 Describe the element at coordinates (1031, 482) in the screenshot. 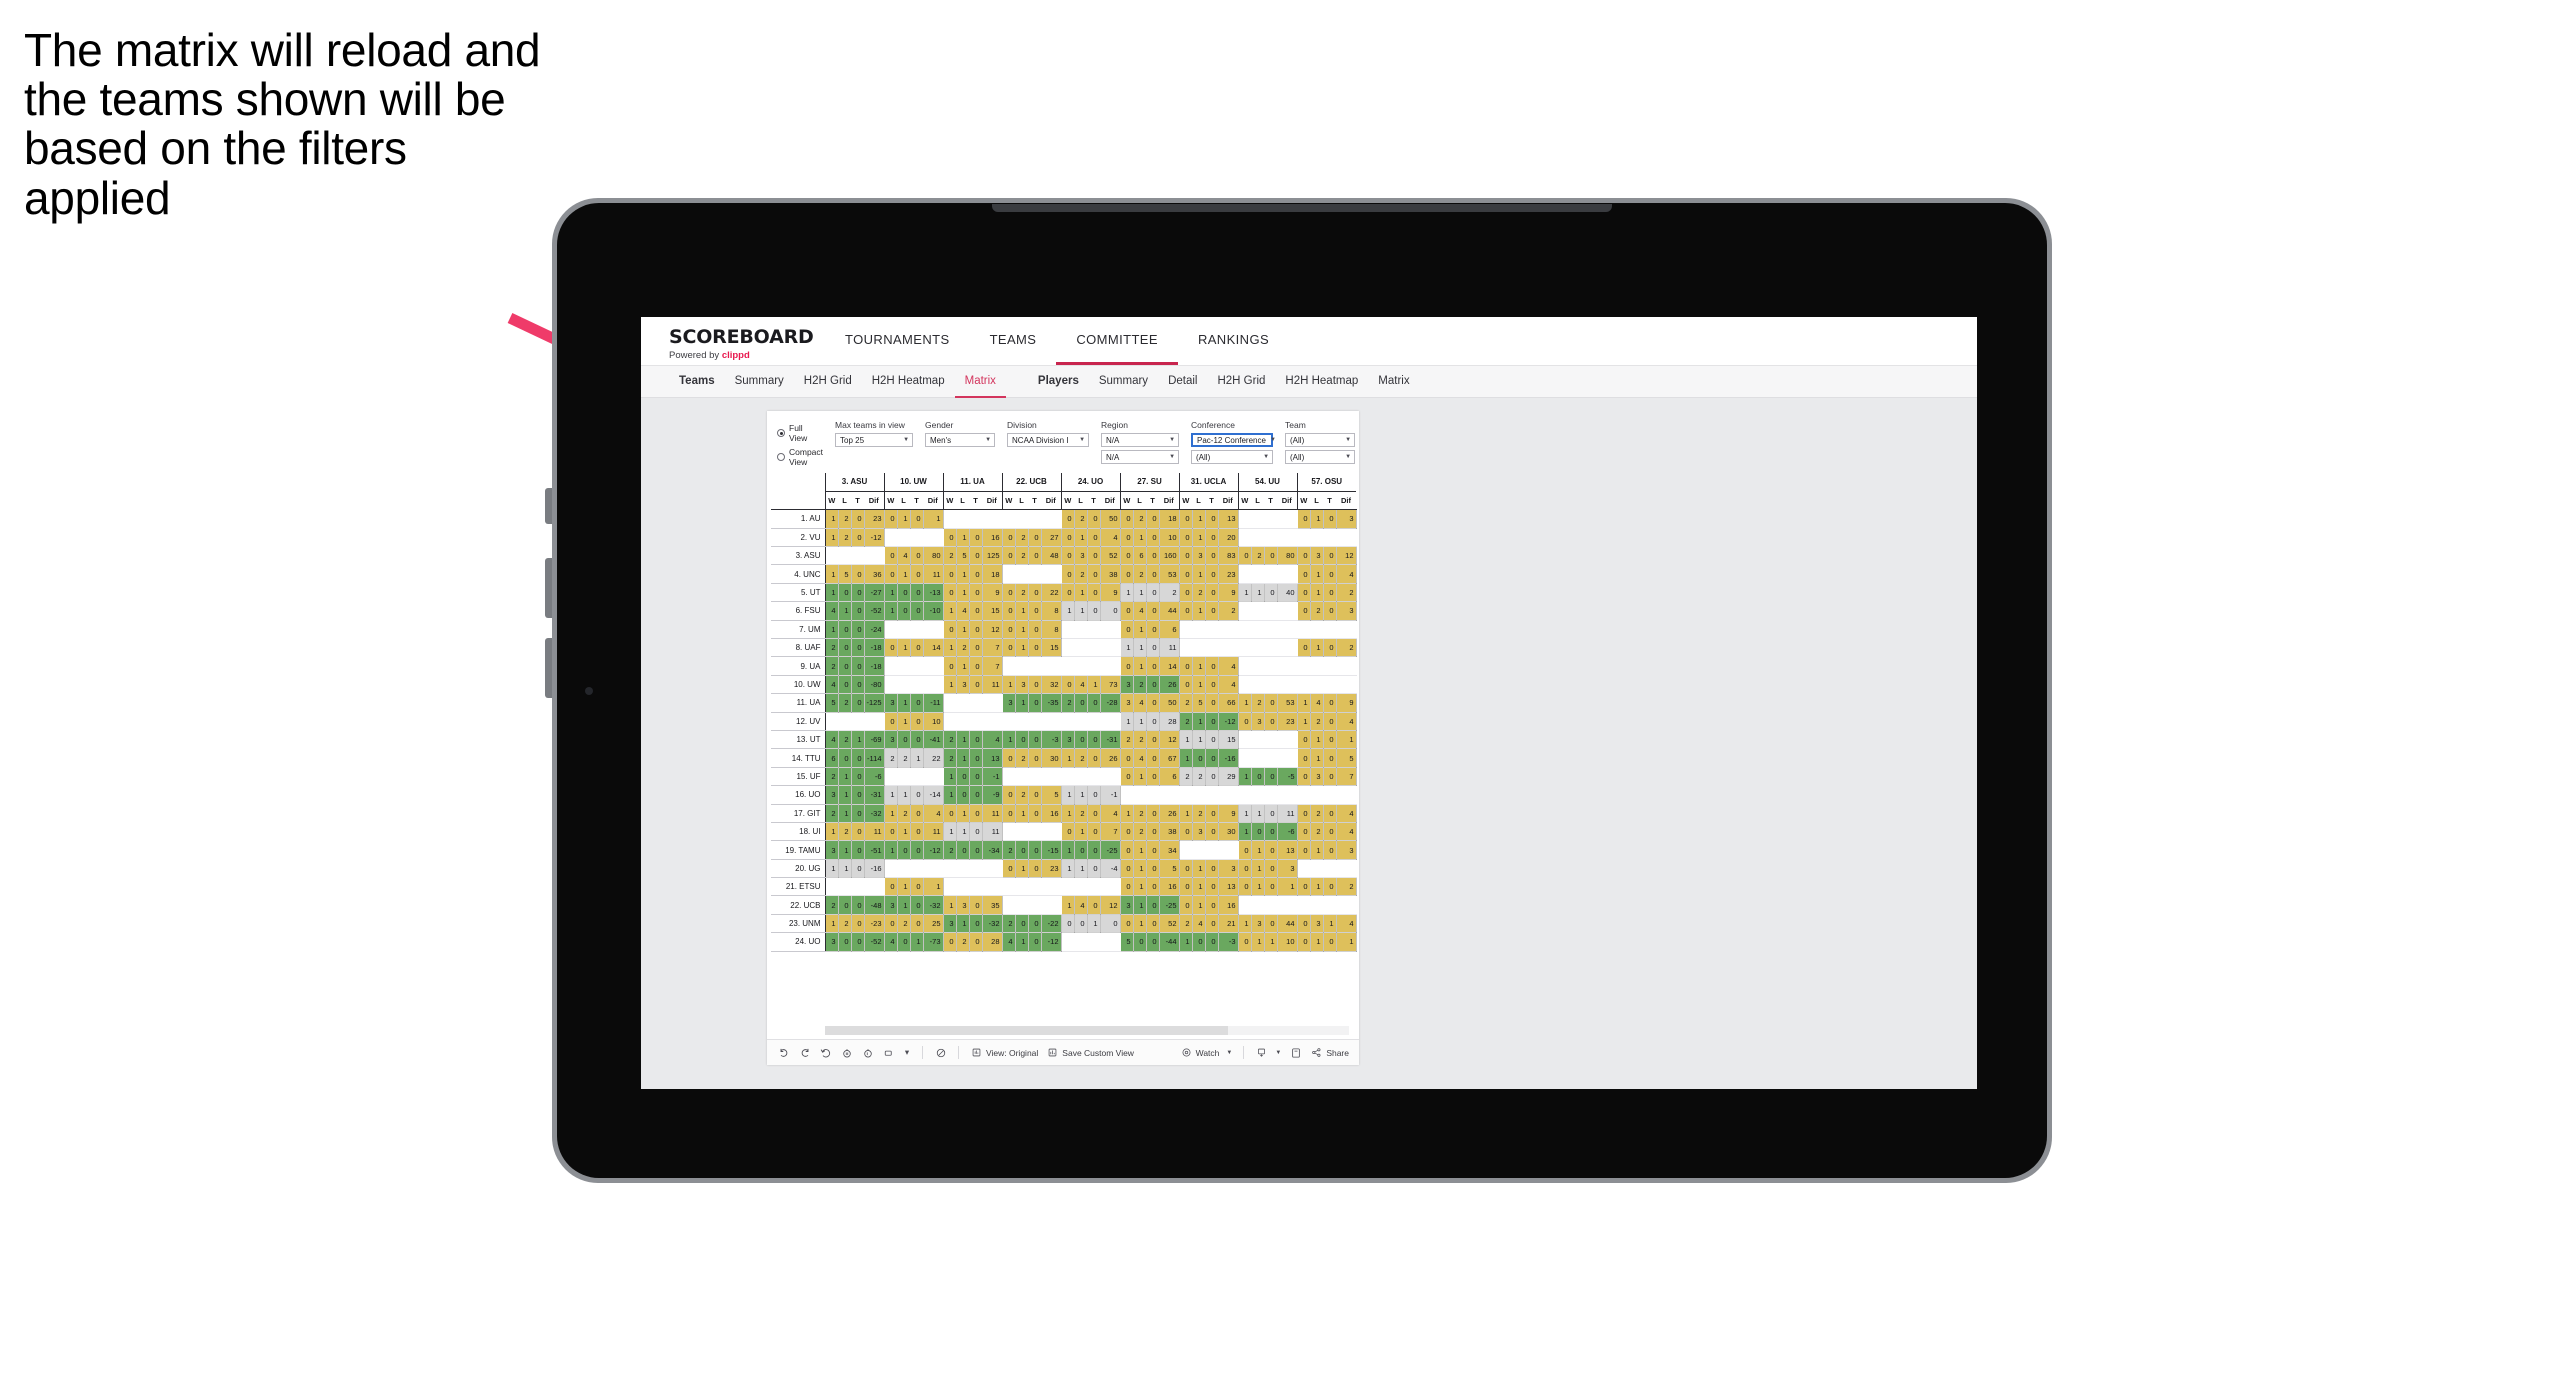

I see `matrix-column-header: 22. UCB` at that location.